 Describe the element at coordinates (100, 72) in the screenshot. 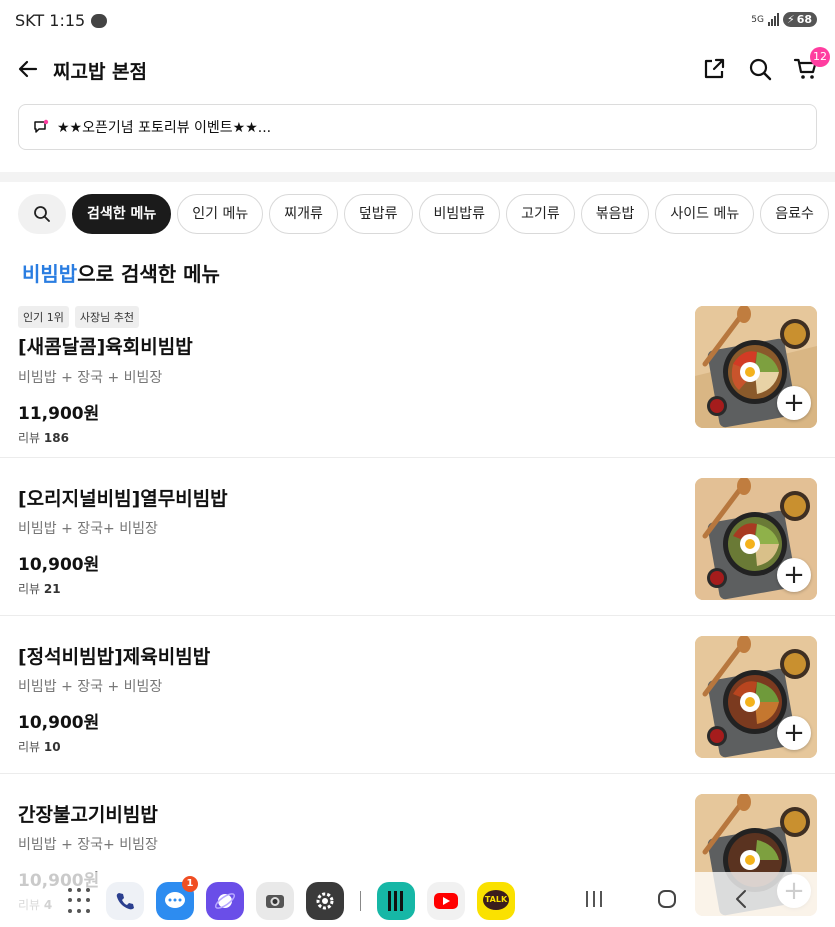

I see `store-title: 찌고밥 본점` at that location.